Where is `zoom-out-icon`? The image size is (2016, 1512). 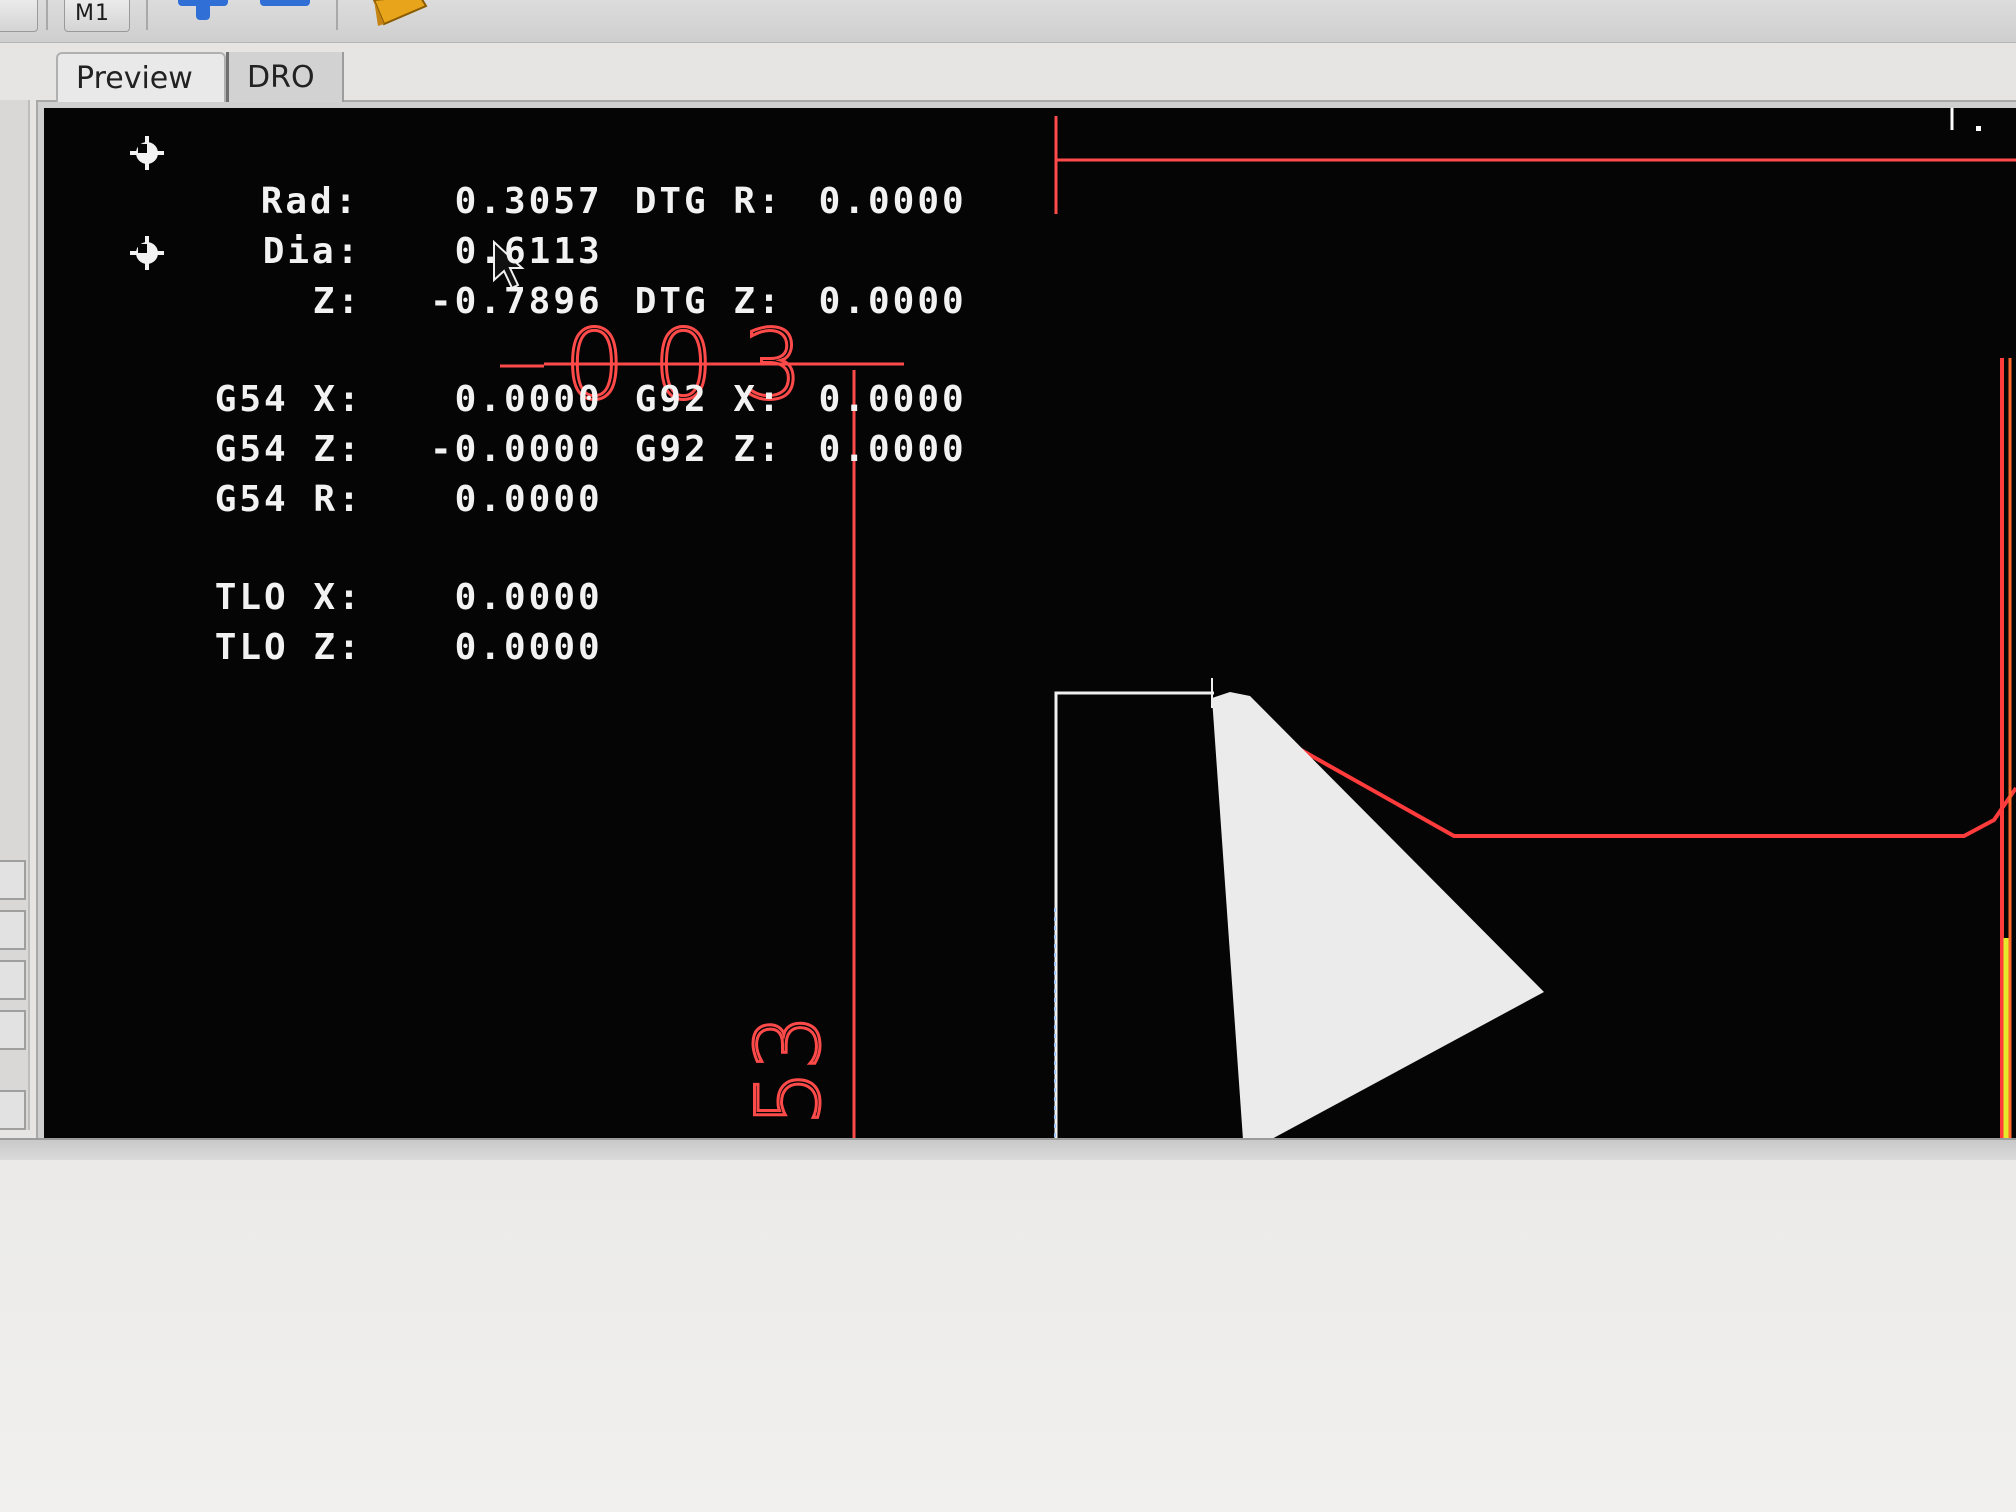 zoom-out-icon is located at coordinates (285, 7).